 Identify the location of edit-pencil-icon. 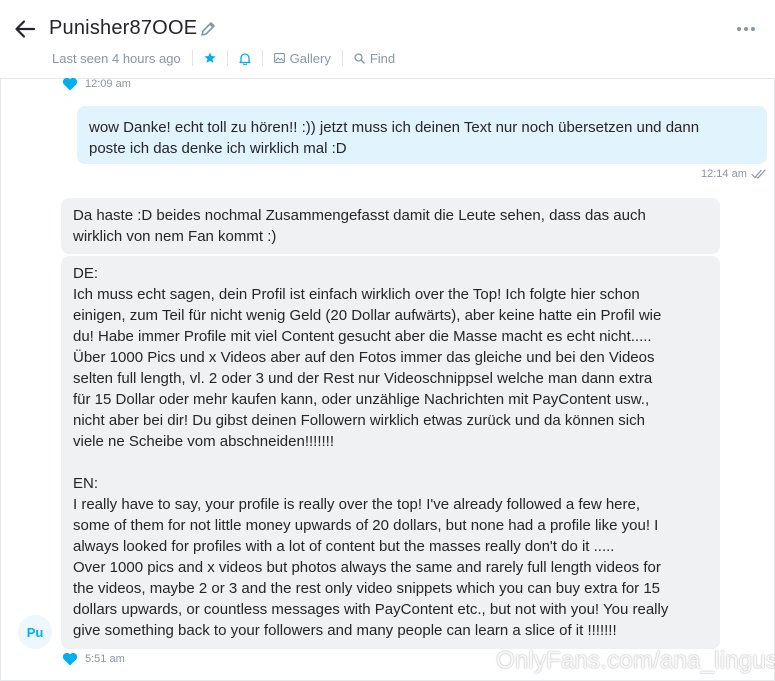
(208, 29).